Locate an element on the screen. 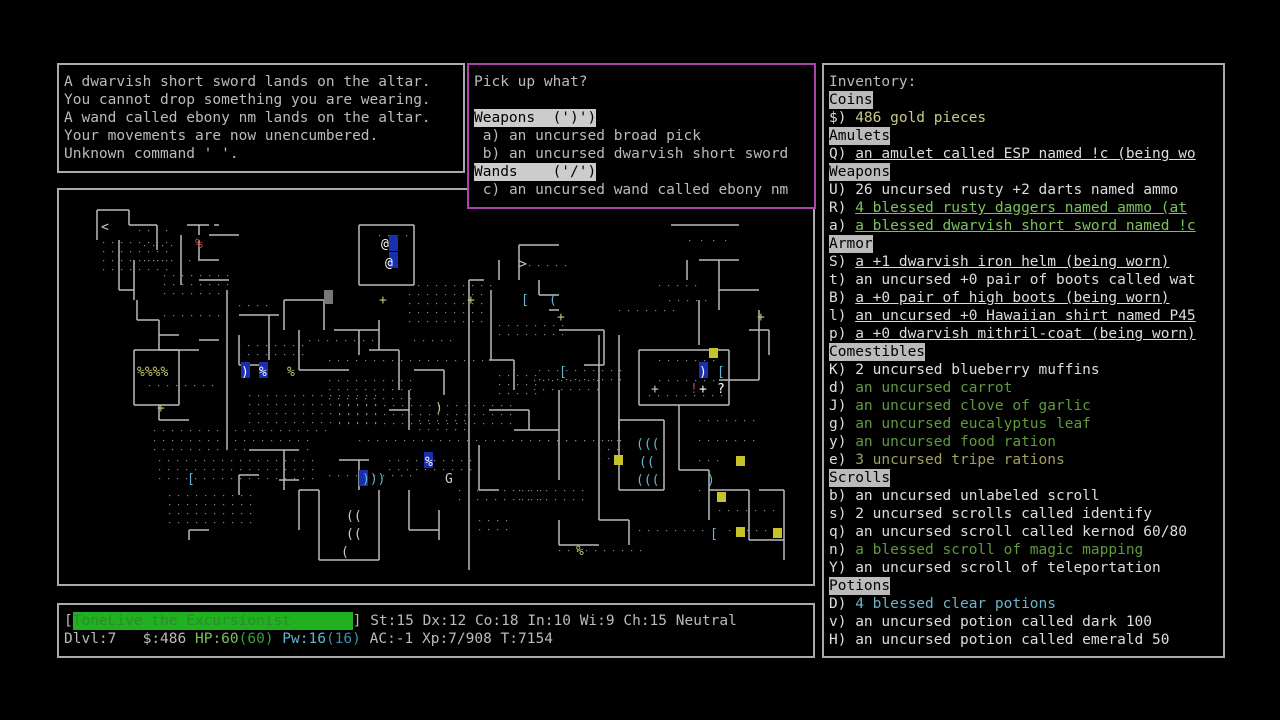 This screenshot has height=720, width=1280. inventory-item: K) 2 uncursed blueberry muffins is located at coordinates (1026, 370).